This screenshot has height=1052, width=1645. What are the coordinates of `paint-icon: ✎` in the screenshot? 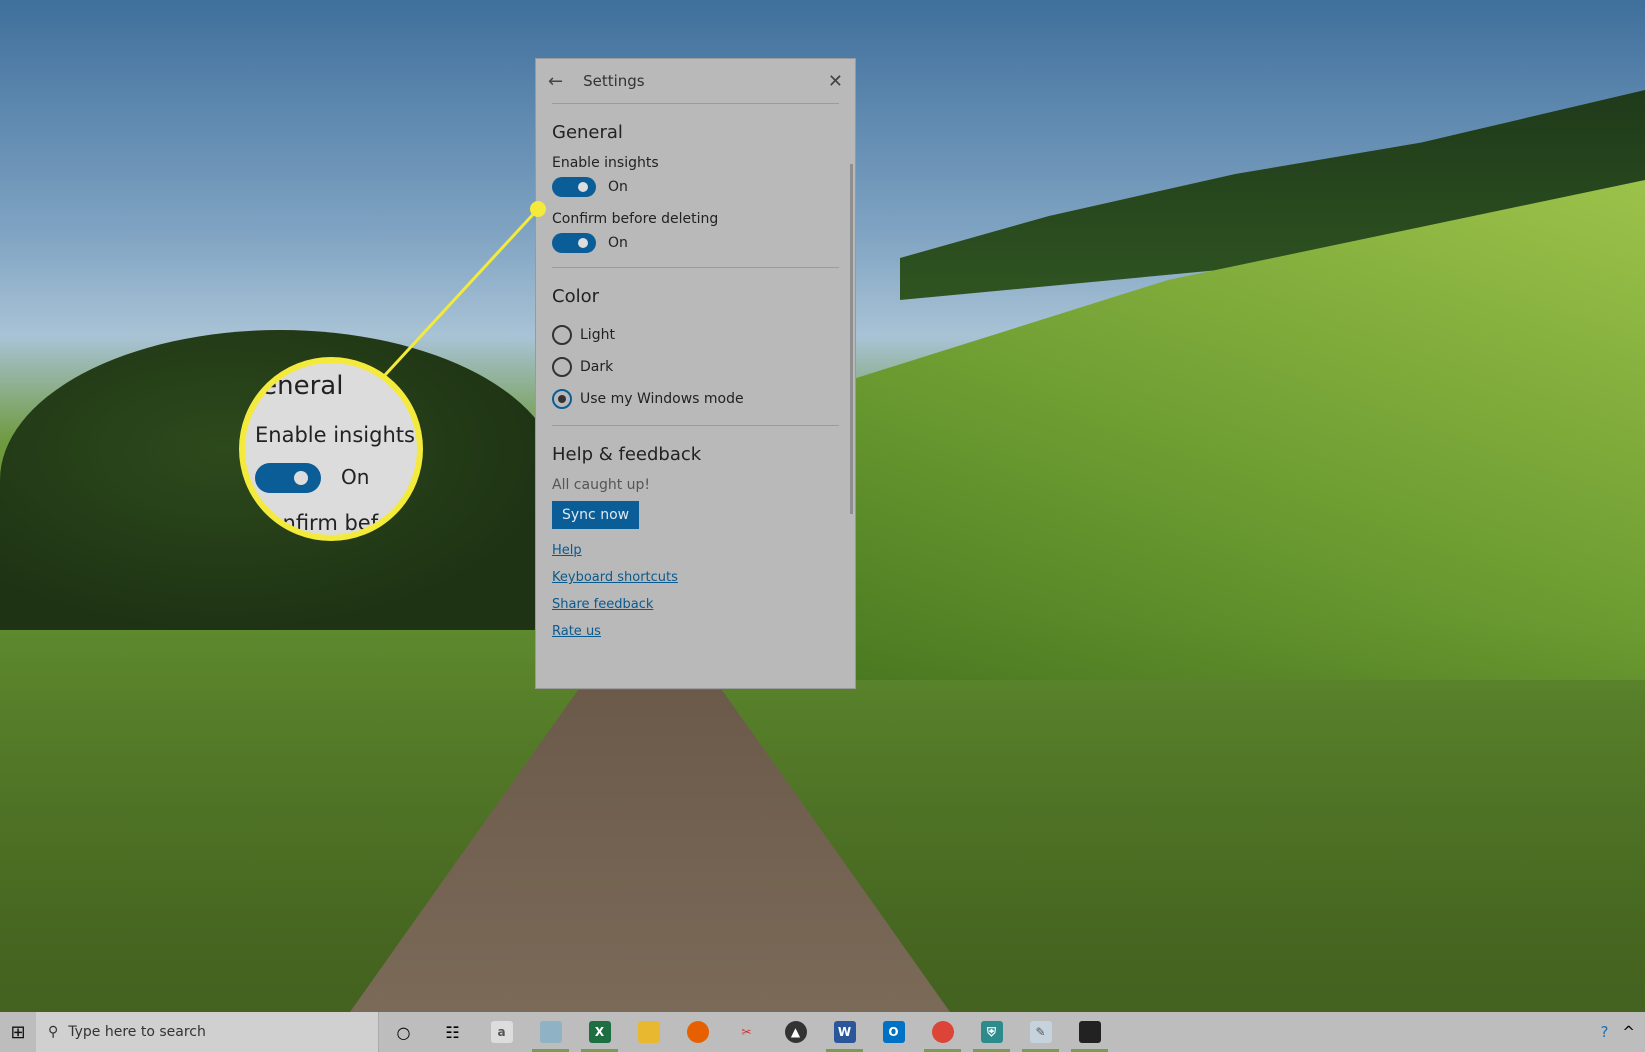 It's located at (1040, 1032).